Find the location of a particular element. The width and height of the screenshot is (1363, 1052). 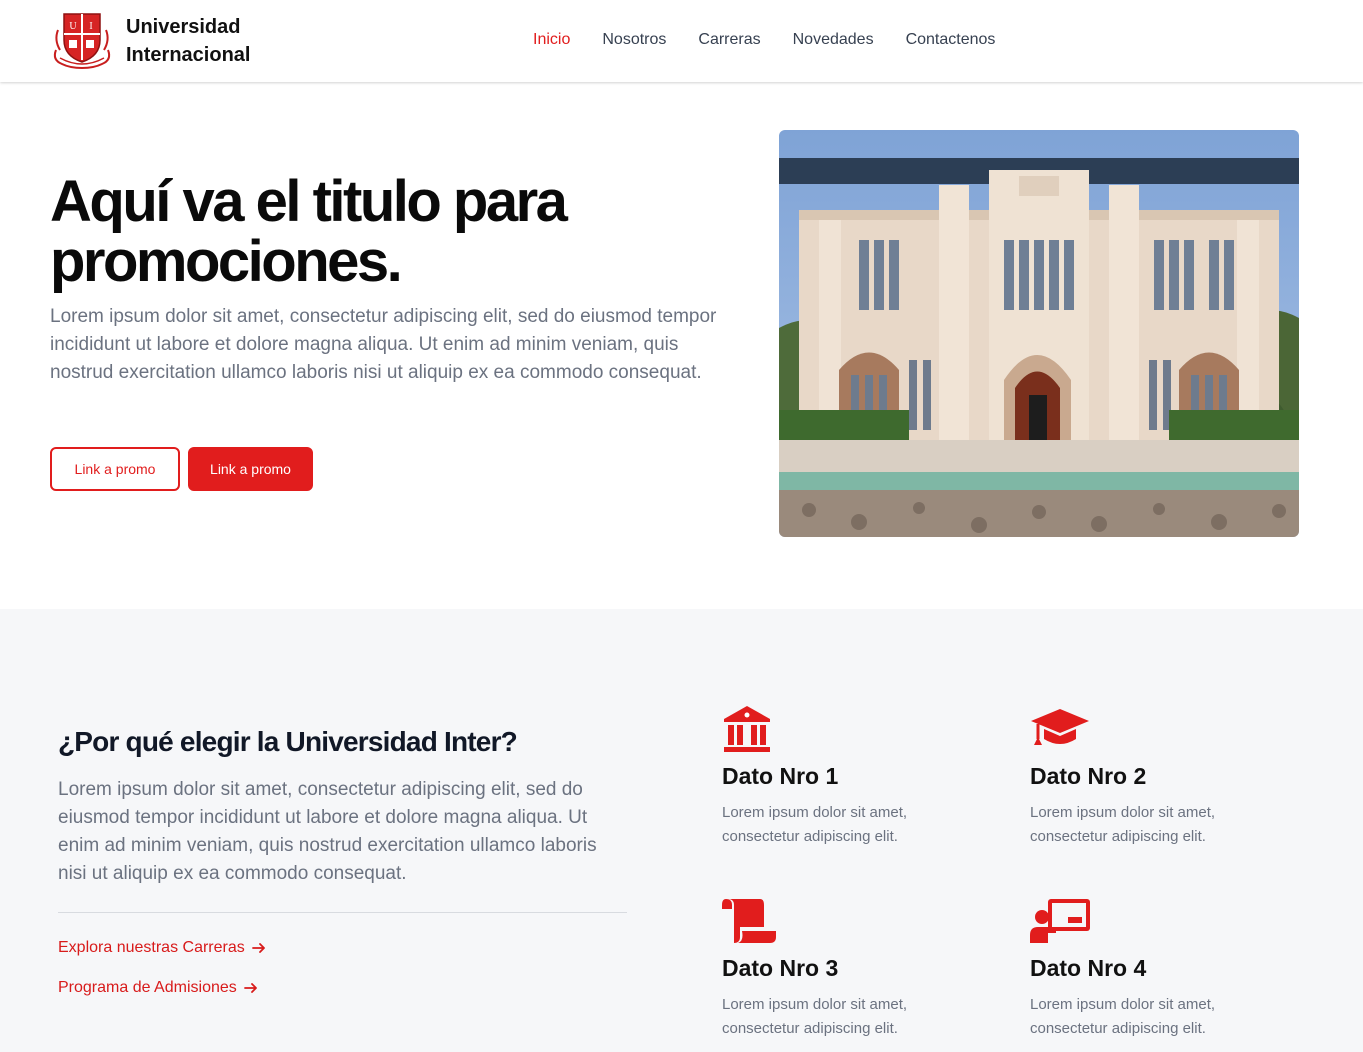

brand: U I Universidad Internacional is located at coordinates (158, 41).